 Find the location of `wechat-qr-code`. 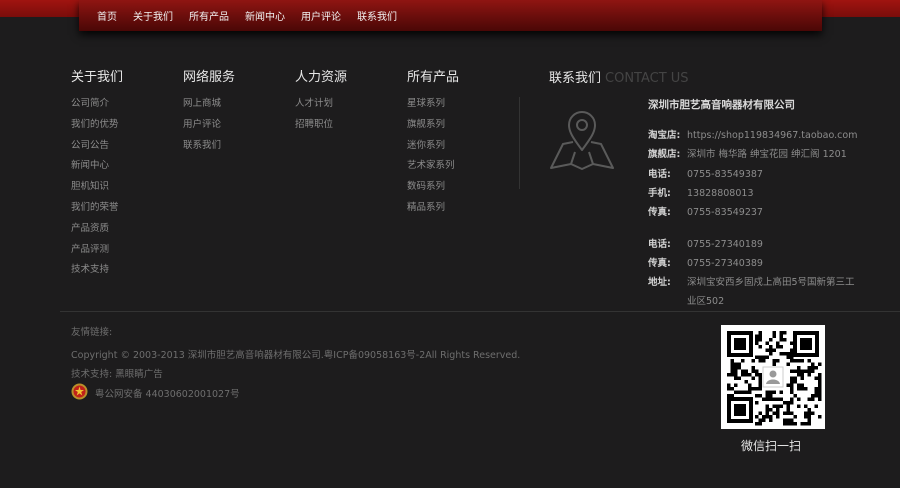

wechat-qr-code is located at coordinates (773, 377).